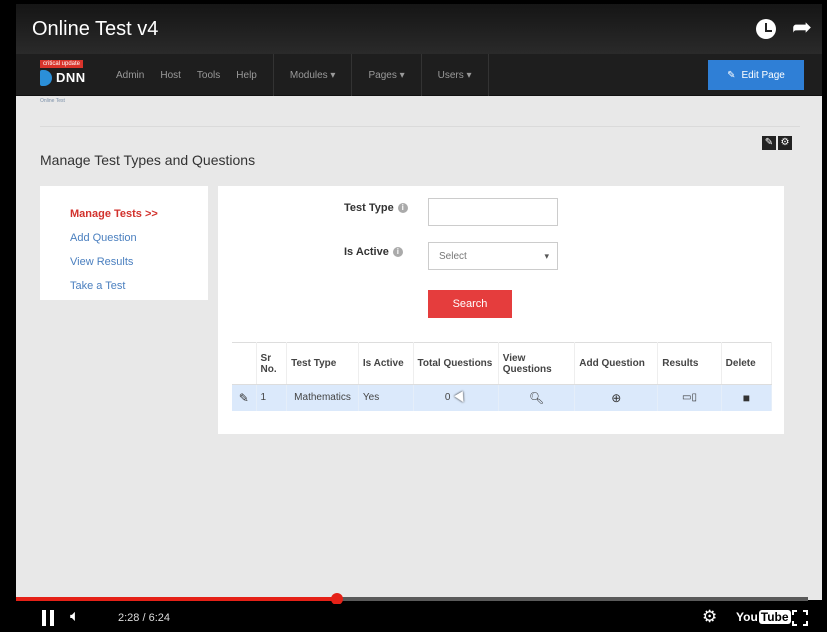 This screenshot has width=827, height=632. Describe the element at coordinates (313, 75) in the screenshot. I see `menu-modules: Modules ▾` at that location.